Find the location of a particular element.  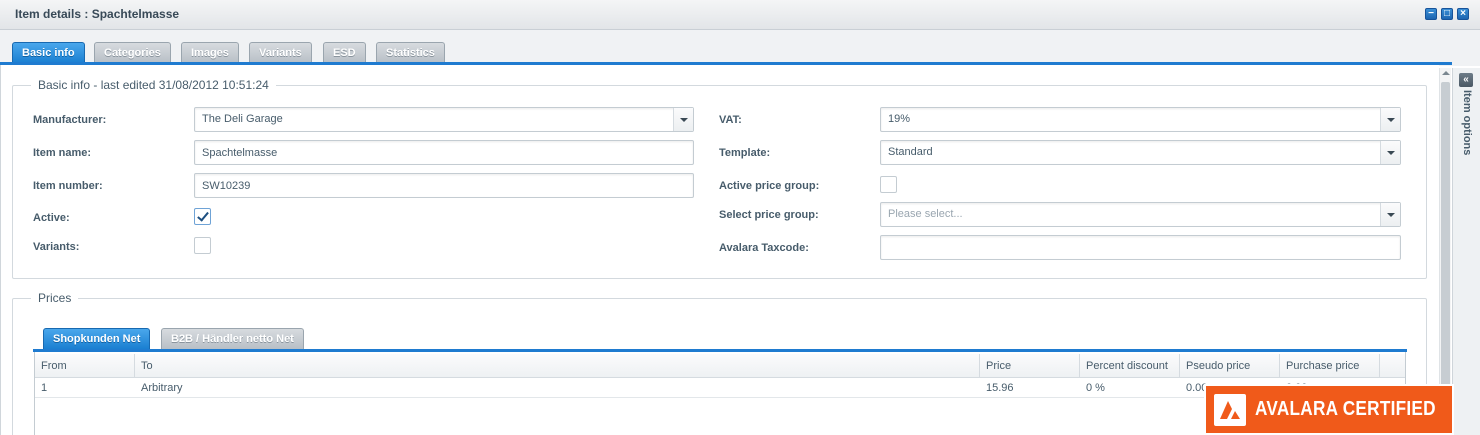

window-title: Item details : Spachtelmasse is located at coordinates (97, 14).